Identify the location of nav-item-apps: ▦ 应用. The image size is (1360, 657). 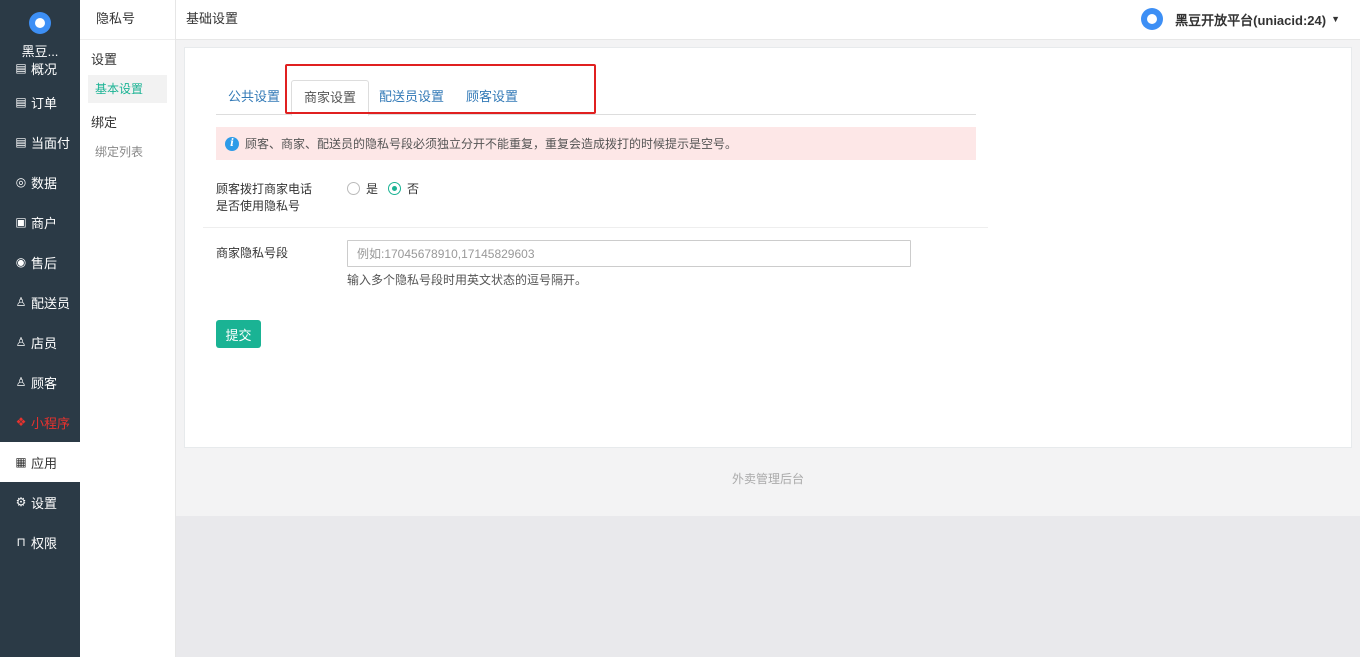
(40, 462).